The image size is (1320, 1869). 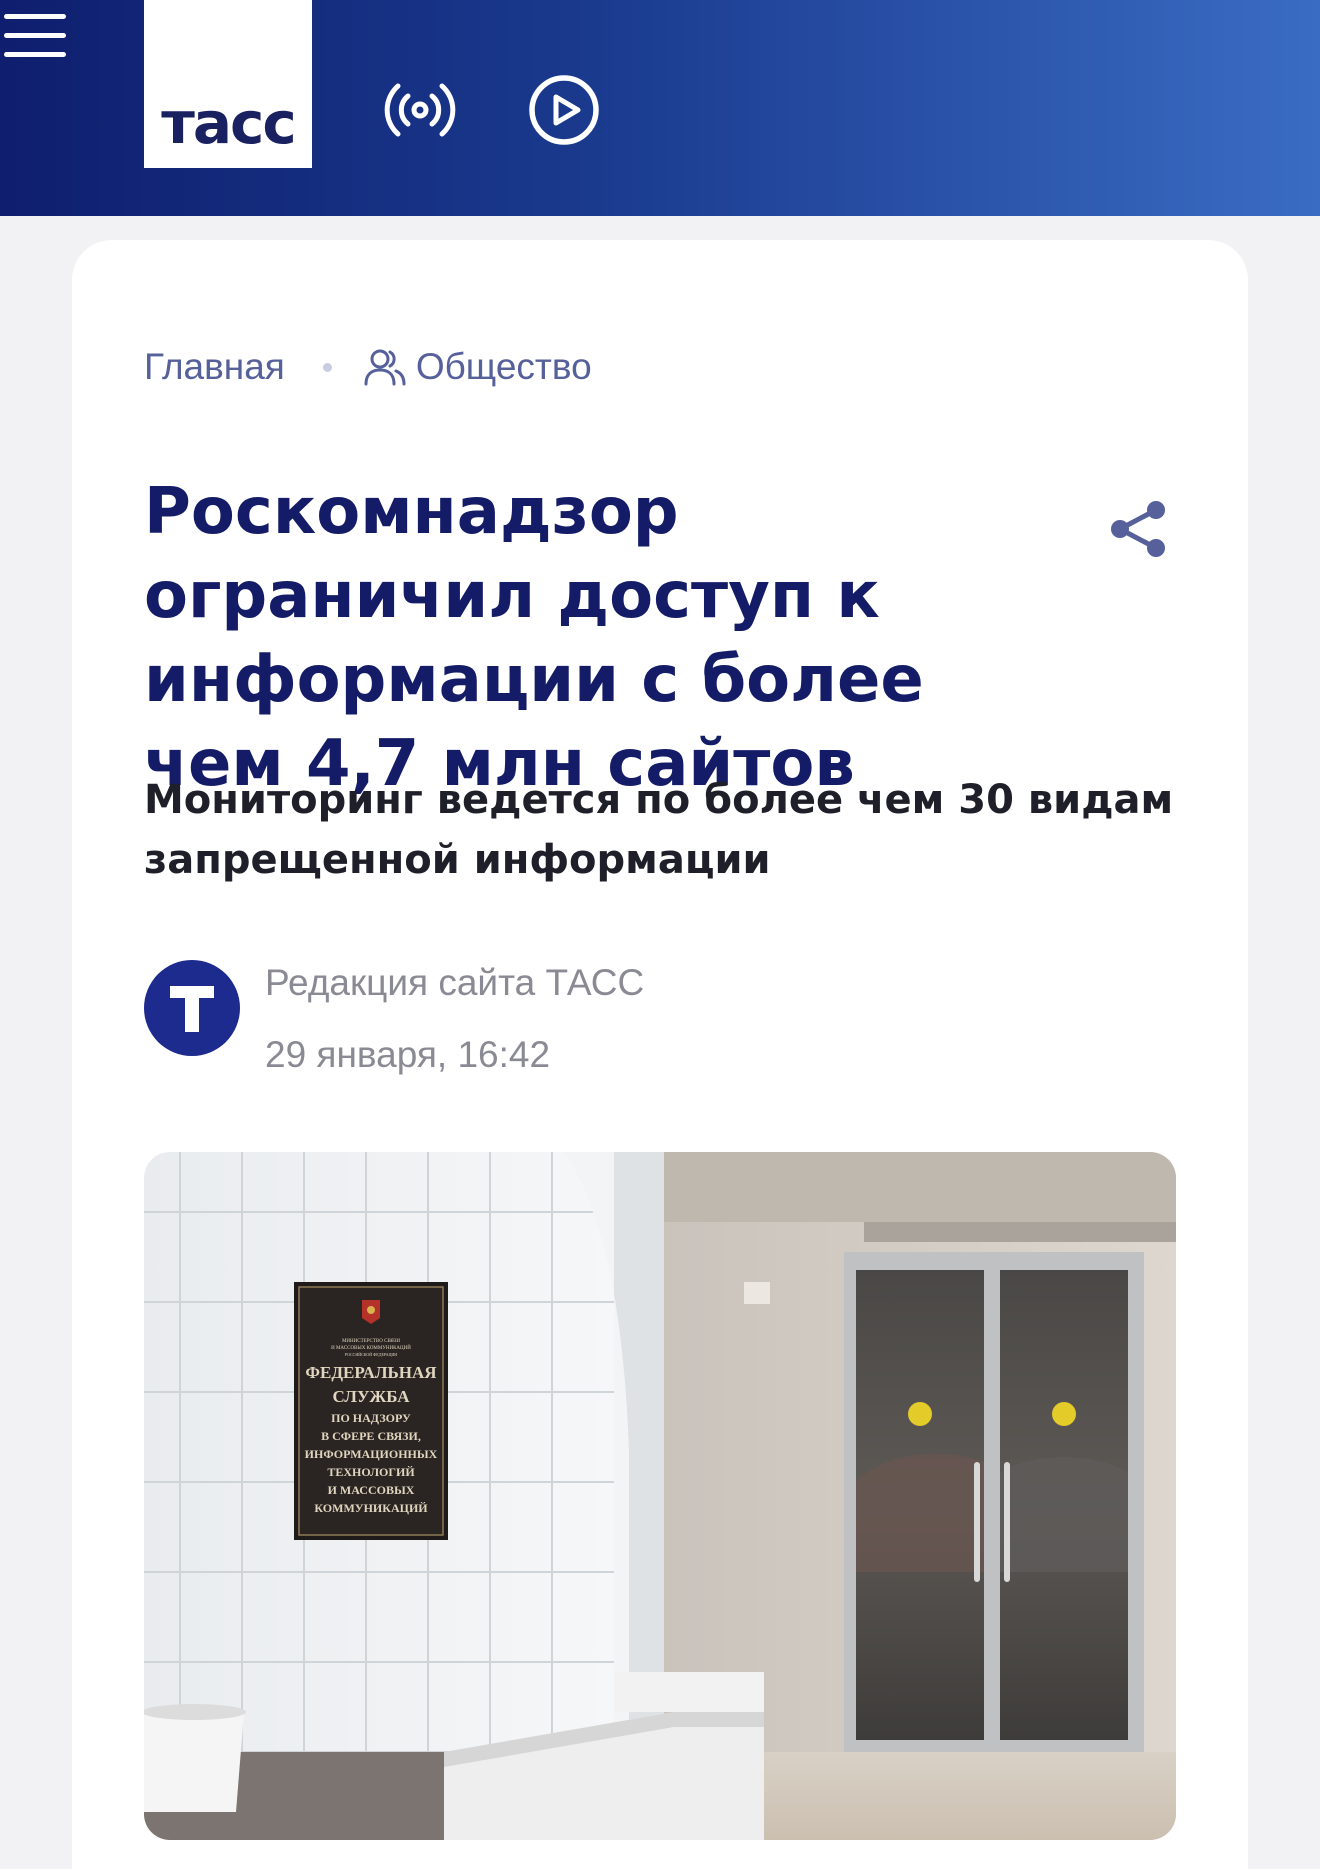 I want to click on author-initial-icon, so click(x=192, y=1009).